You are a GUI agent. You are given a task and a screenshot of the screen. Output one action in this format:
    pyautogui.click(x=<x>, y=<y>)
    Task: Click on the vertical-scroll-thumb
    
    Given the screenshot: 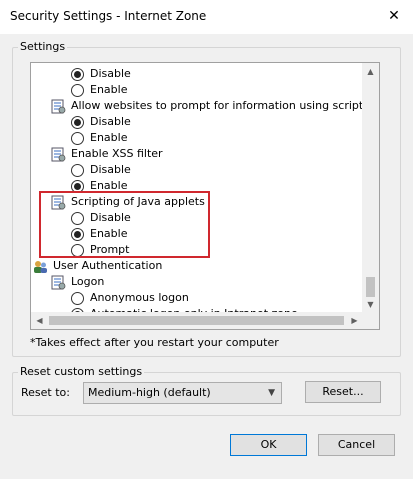 What is the action you would take?
    pyautogui.click(x=370, y=287)
    